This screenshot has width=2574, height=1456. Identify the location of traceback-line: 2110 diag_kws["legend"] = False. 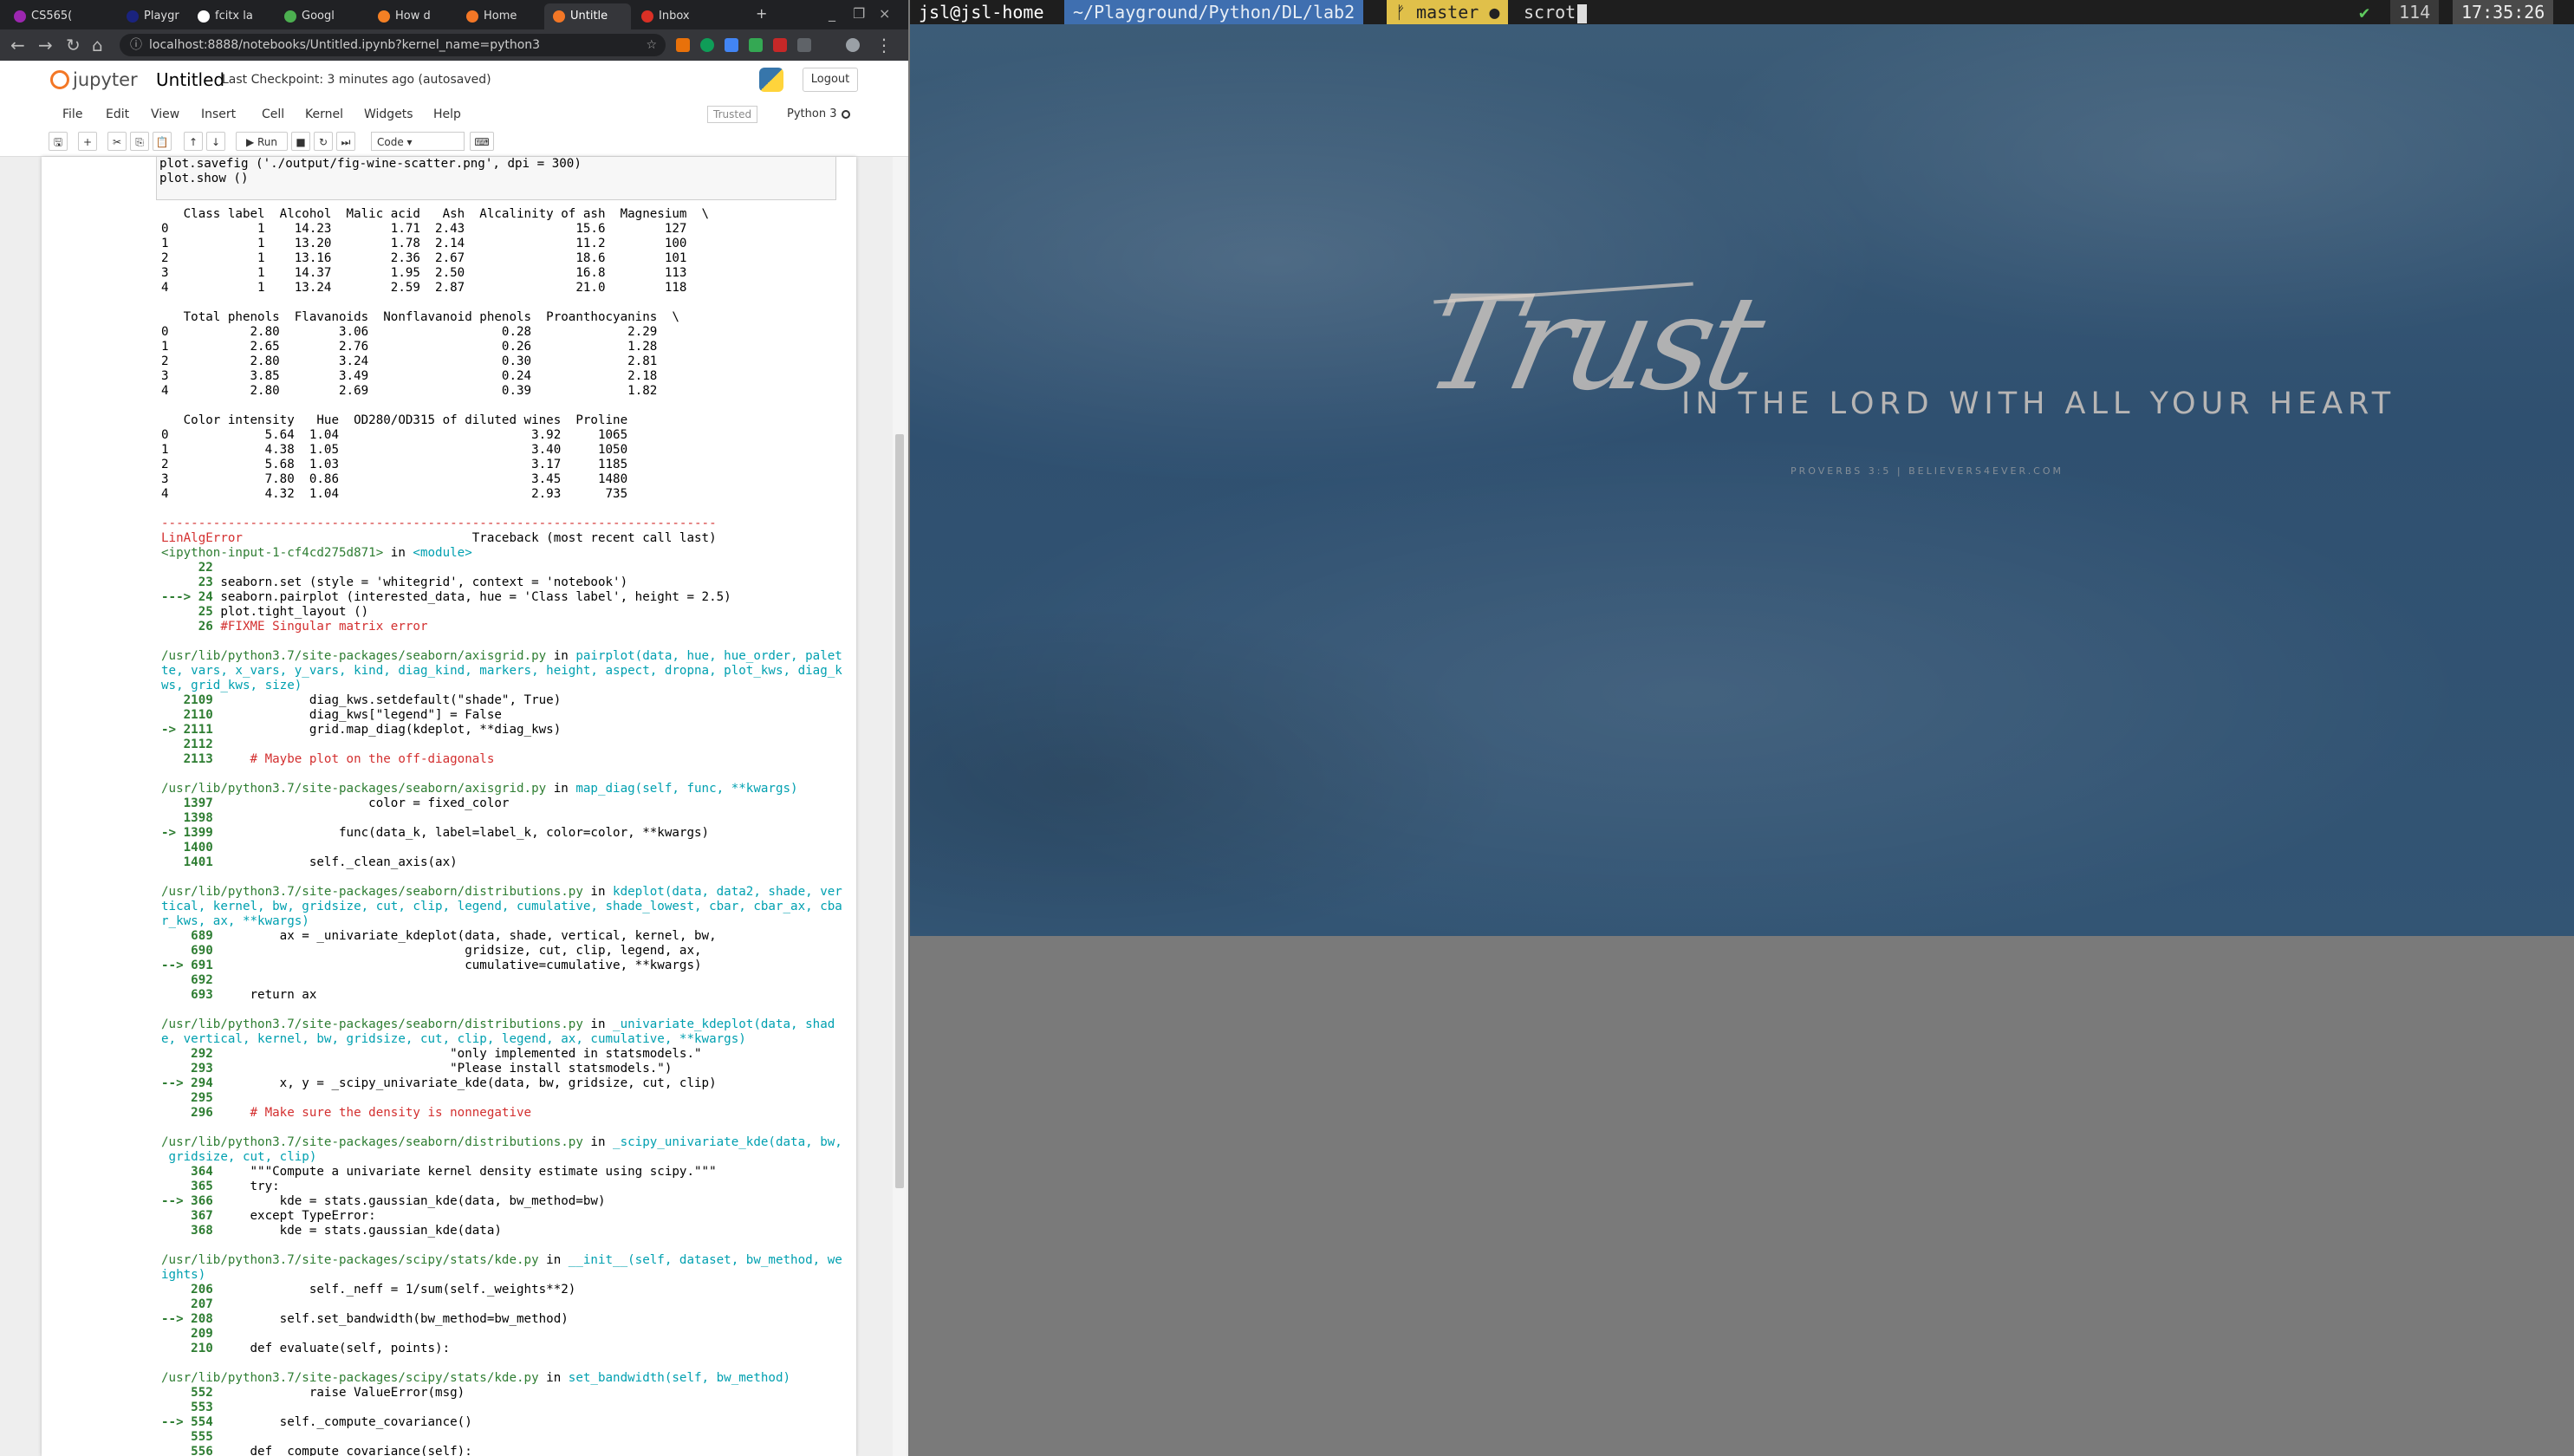
(331, 715).